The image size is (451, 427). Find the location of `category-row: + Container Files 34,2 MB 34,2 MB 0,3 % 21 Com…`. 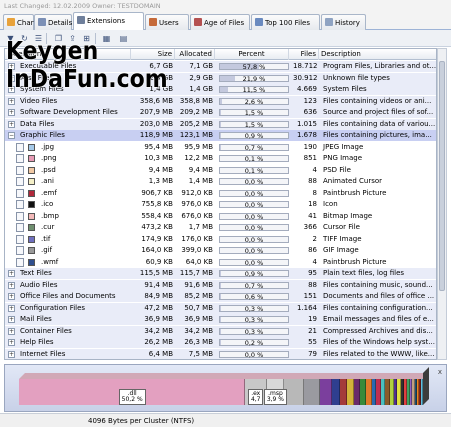

category-row: + Container Files 34,2 MB 34,2 MB 0,3 % 21 Com… is located at coordinates (220, 331).